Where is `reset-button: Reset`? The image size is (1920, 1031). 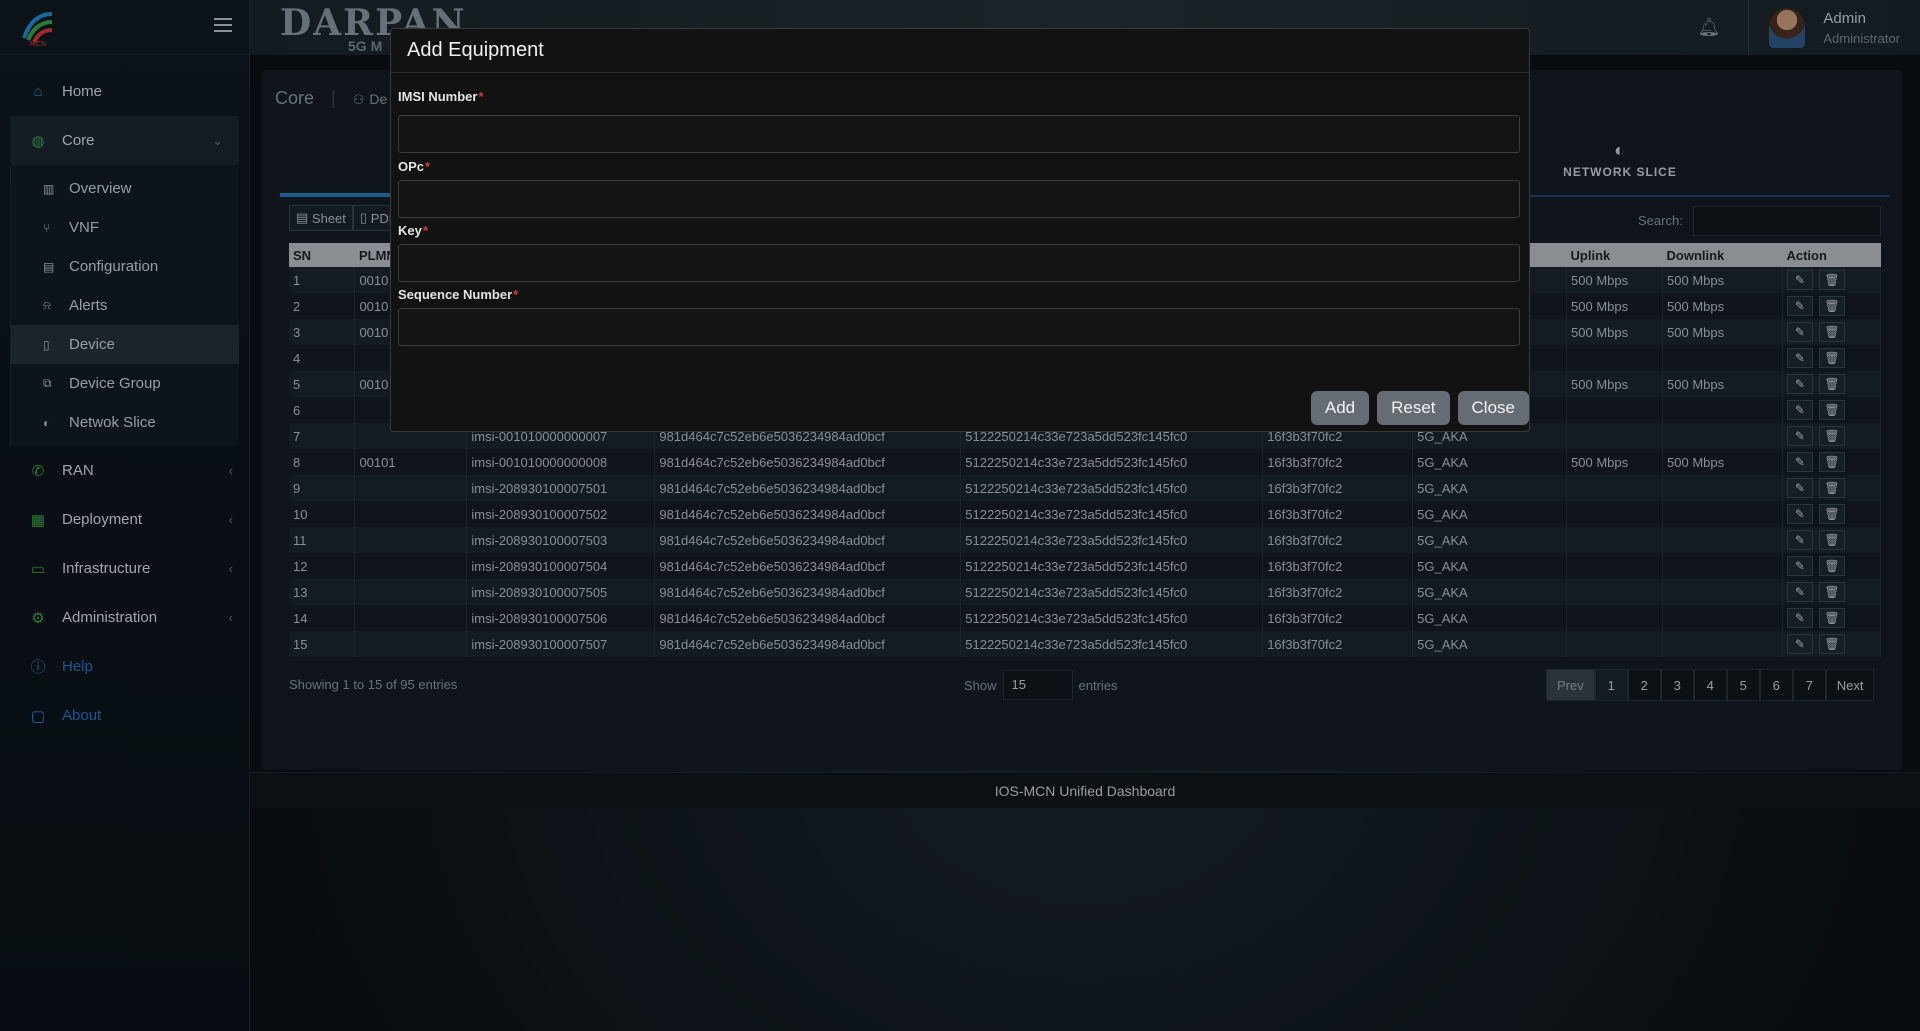
reset-button: Reset is located at coordinates (1413, 408).